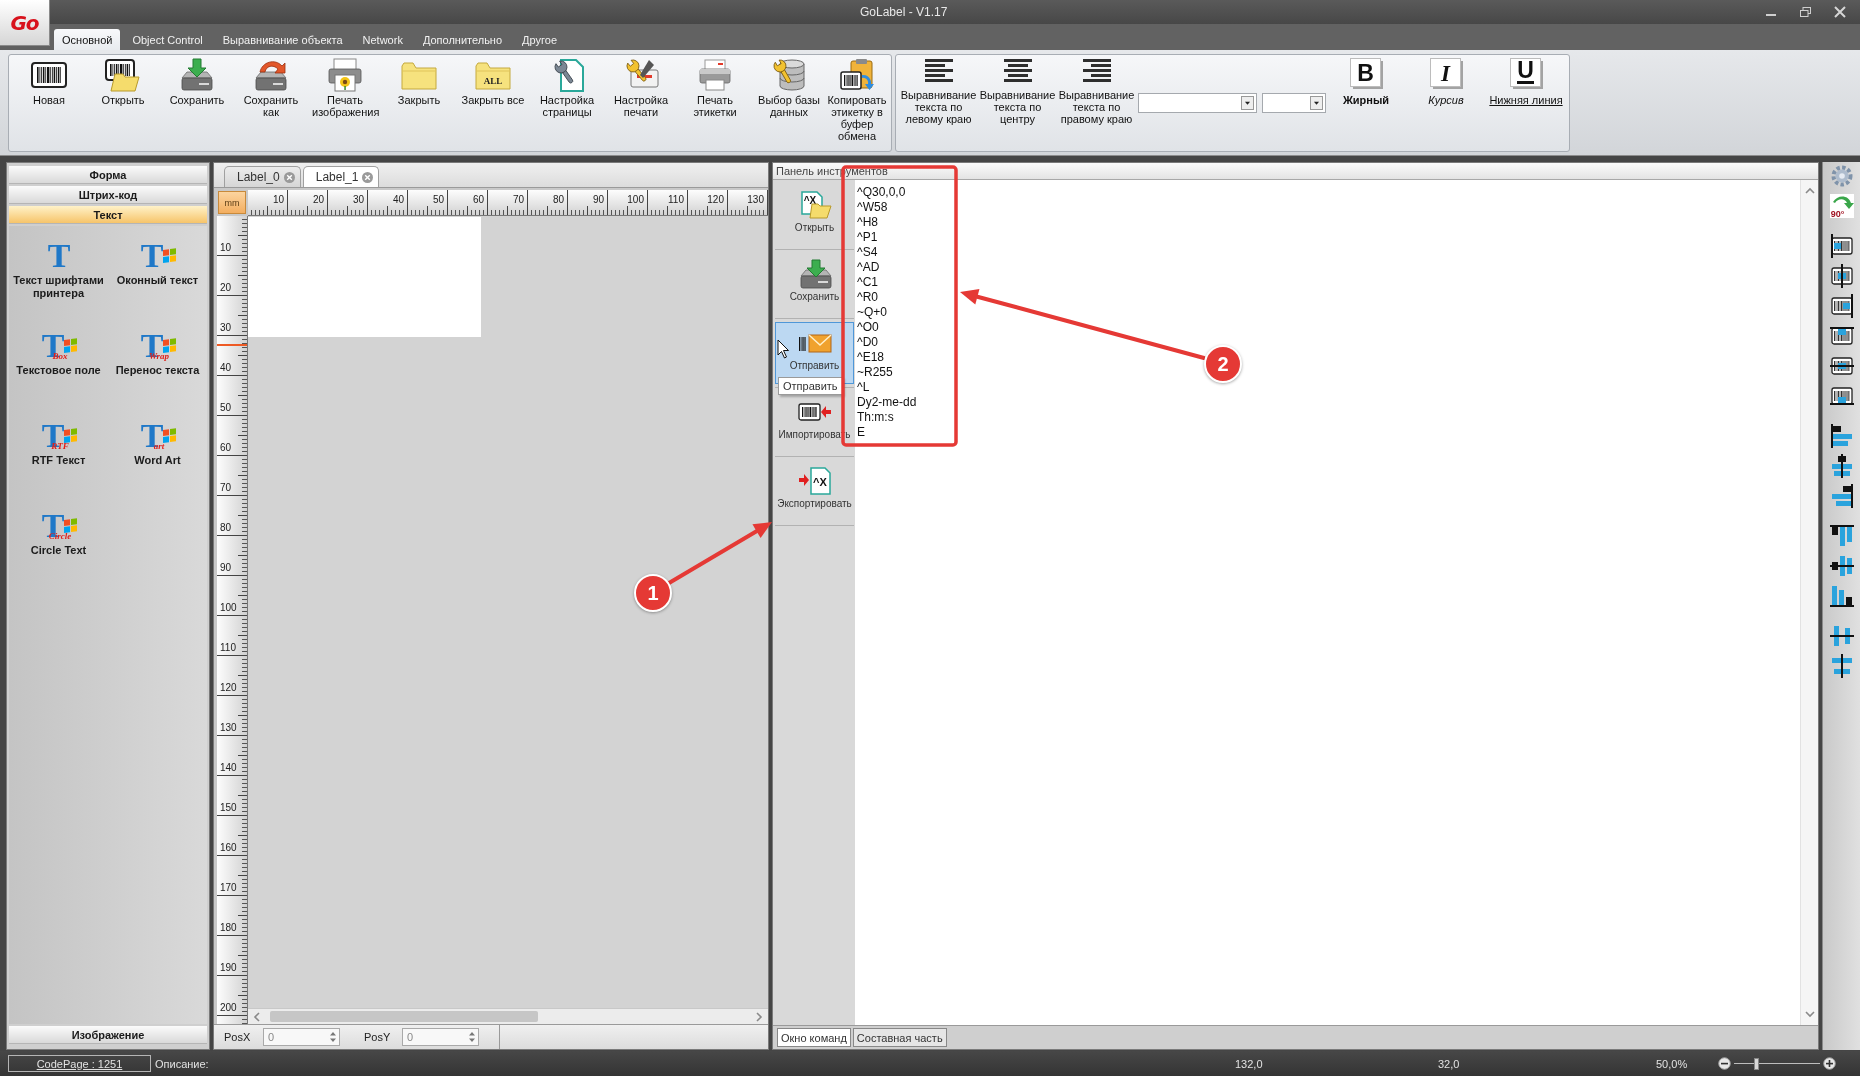  Describe the element at coordinates (868, 267) in the screenshot. I see `command-line: ^AD` at that location.